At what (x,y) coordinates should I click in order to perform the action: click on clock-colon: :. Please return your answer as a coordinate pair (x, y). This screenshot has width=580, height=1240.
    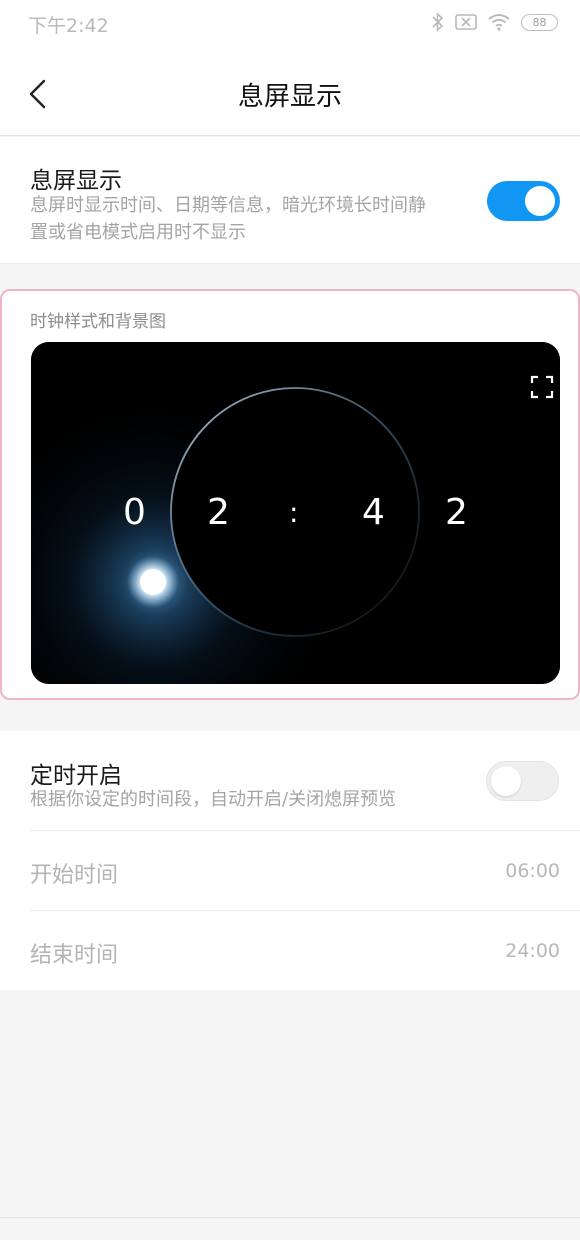
    Looking at the image, I should click on (294, 512).